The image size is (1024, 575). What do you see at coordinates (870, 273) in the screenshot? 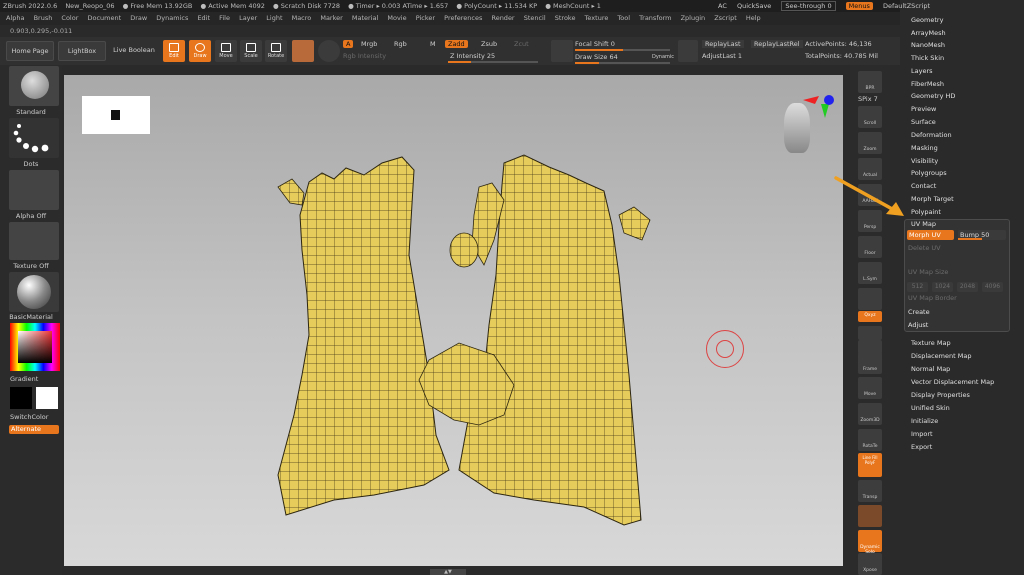
I see `lsym-button: L.Sym` at bounding box center [870, 273].